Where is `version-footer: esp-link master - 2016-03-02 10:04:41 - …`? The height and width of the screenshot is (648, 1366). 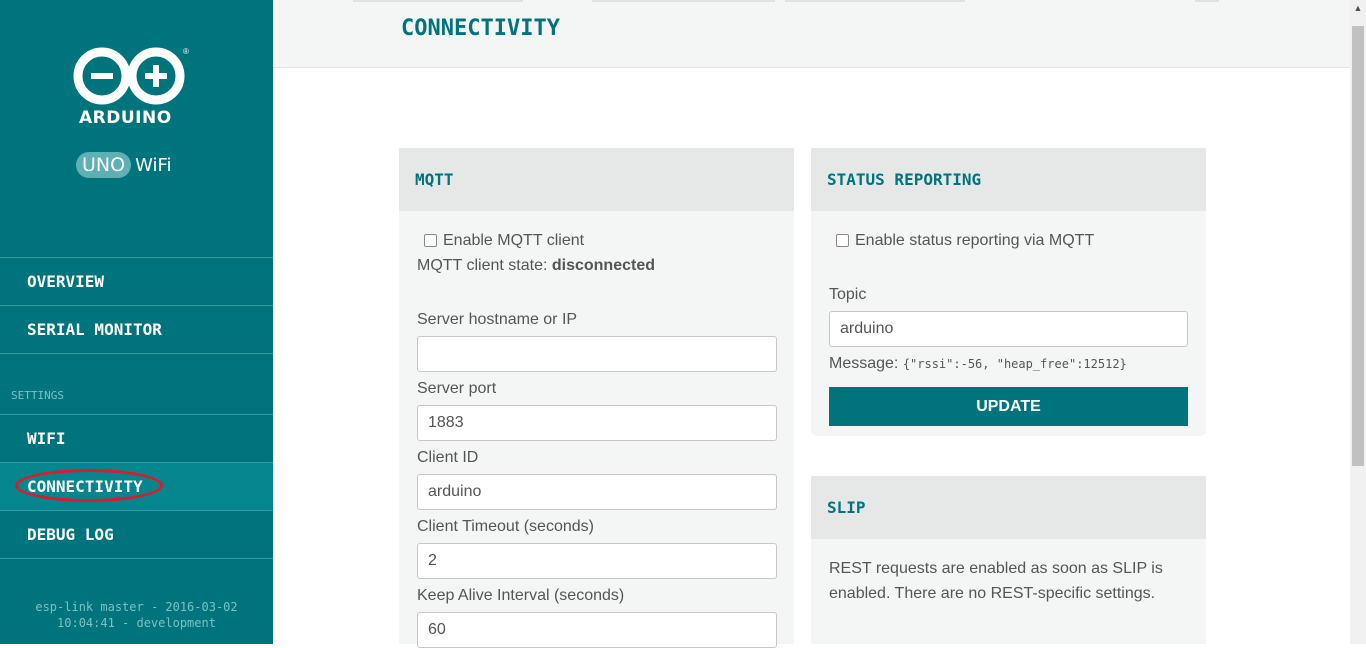 version-footer: esp-link master - 2016-03-02 10:04:41 - … is located at coordinates (136, 615).